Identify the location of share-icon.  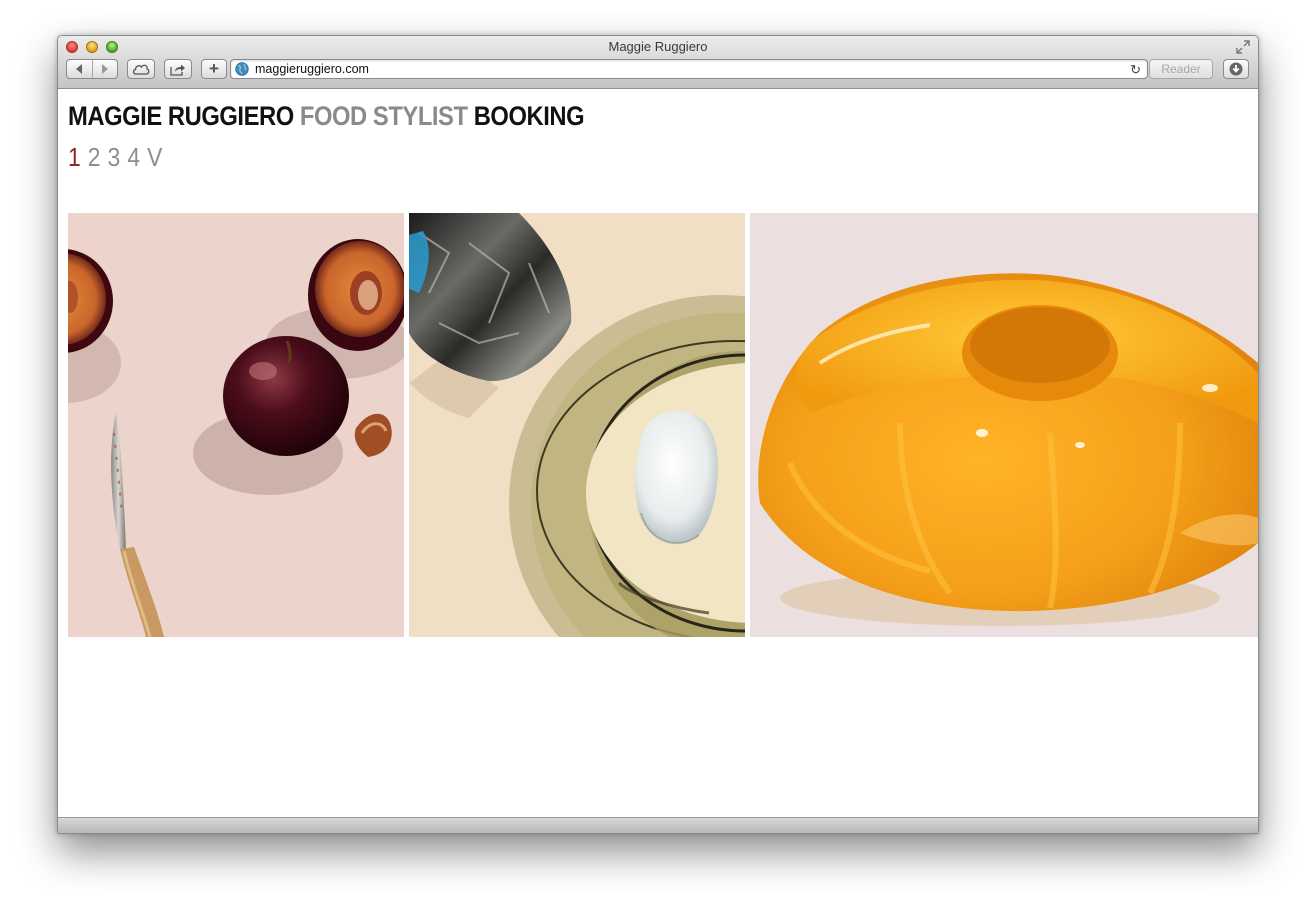
(177, 70).